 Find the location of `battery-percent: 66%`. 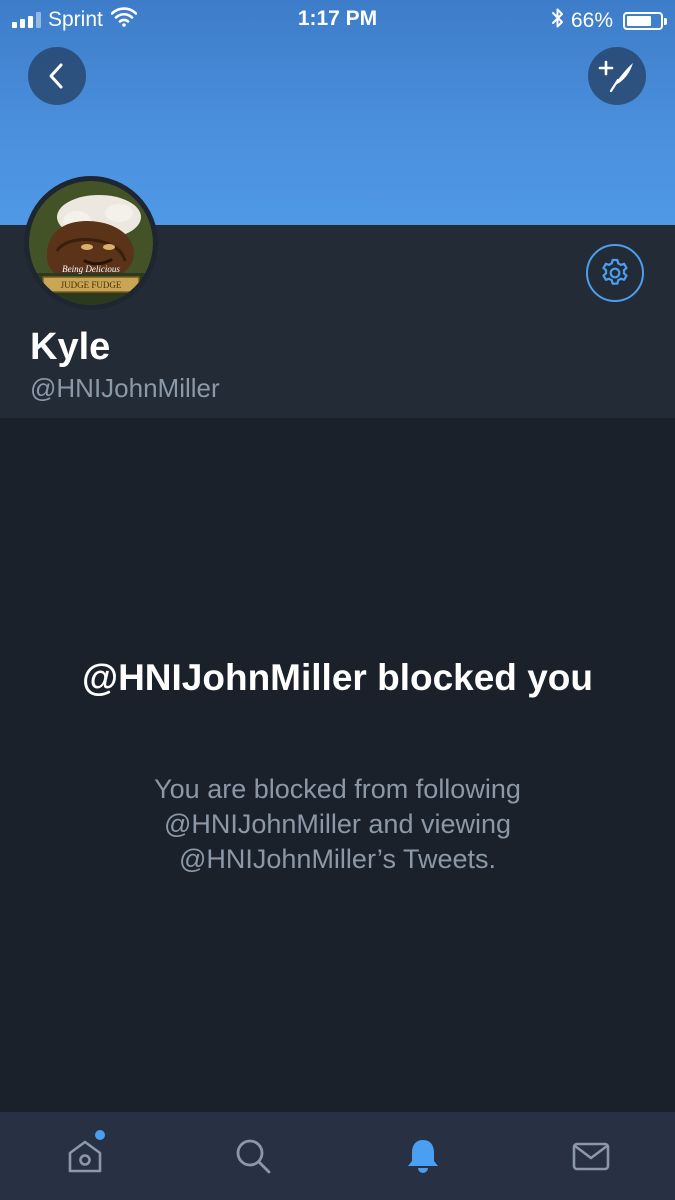

battery-percent: 66% is located at coordinates (591, 20).